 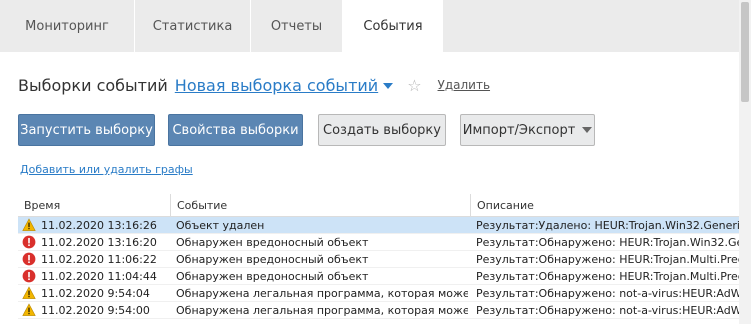 I want to click on import-export-label: Импорт/Экспорт, so click(x=519, y=130).